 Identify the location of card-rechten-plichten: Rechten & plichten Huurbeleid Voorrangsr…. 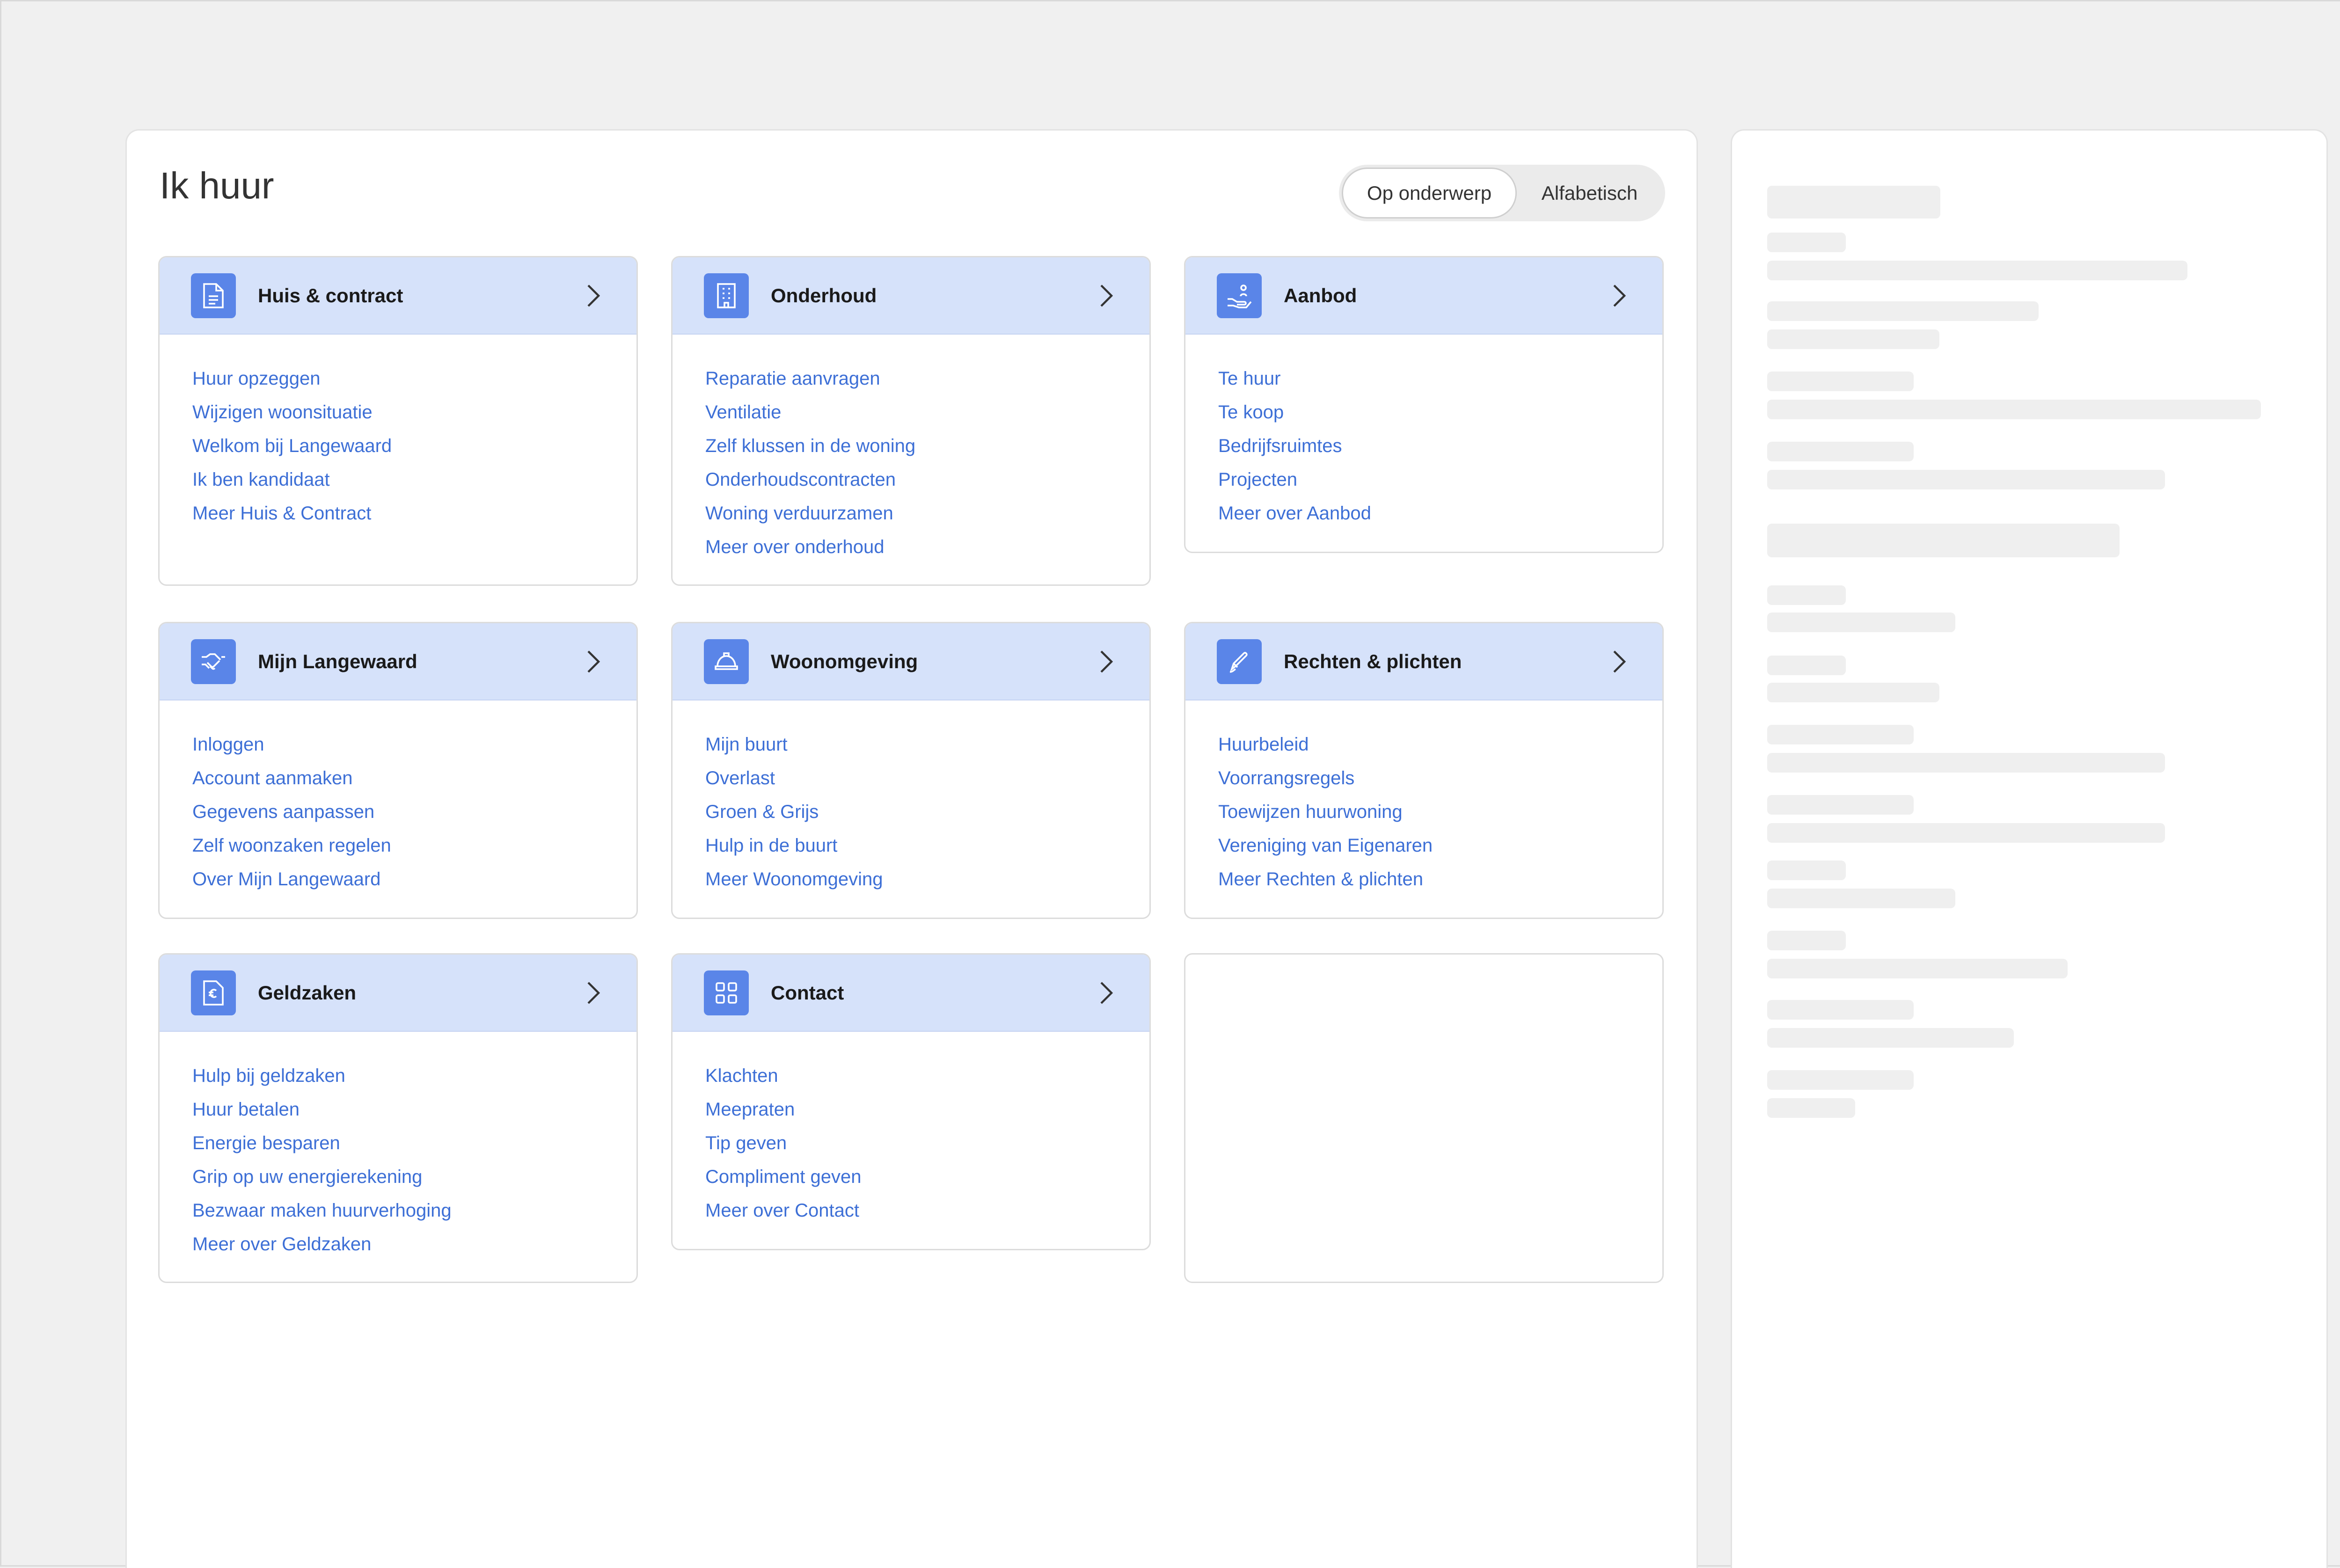
(1424, 770).